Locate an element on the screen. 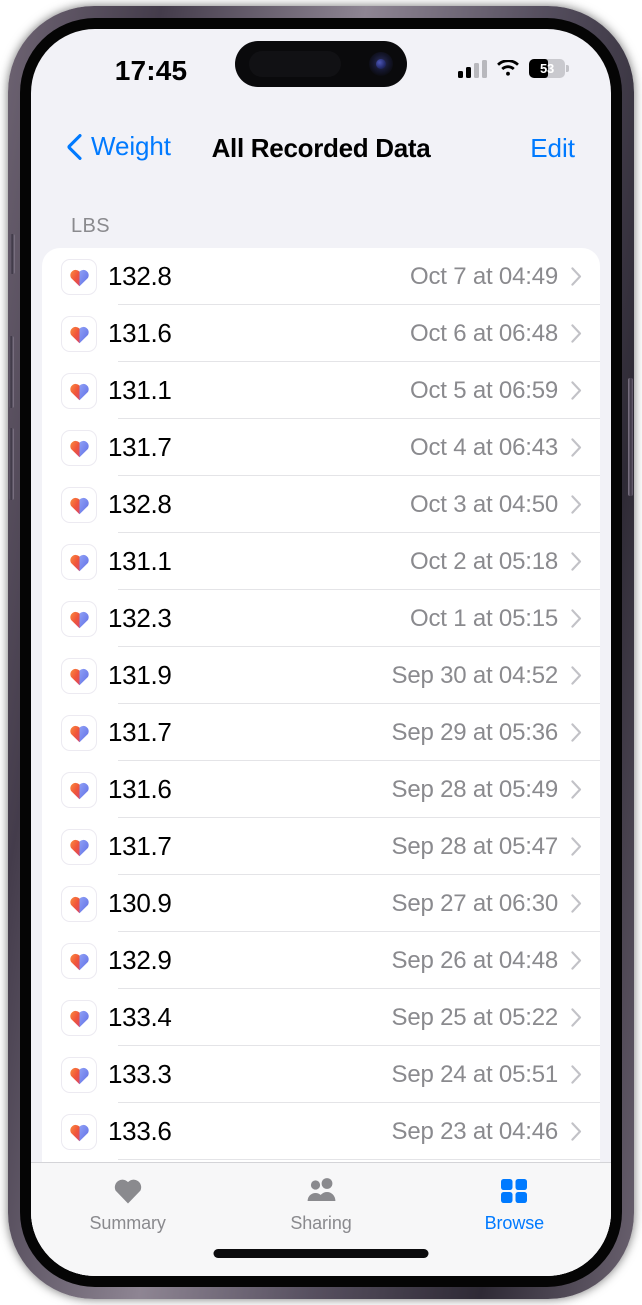  battery-icon: 53 is located at coordinates (549, 68).